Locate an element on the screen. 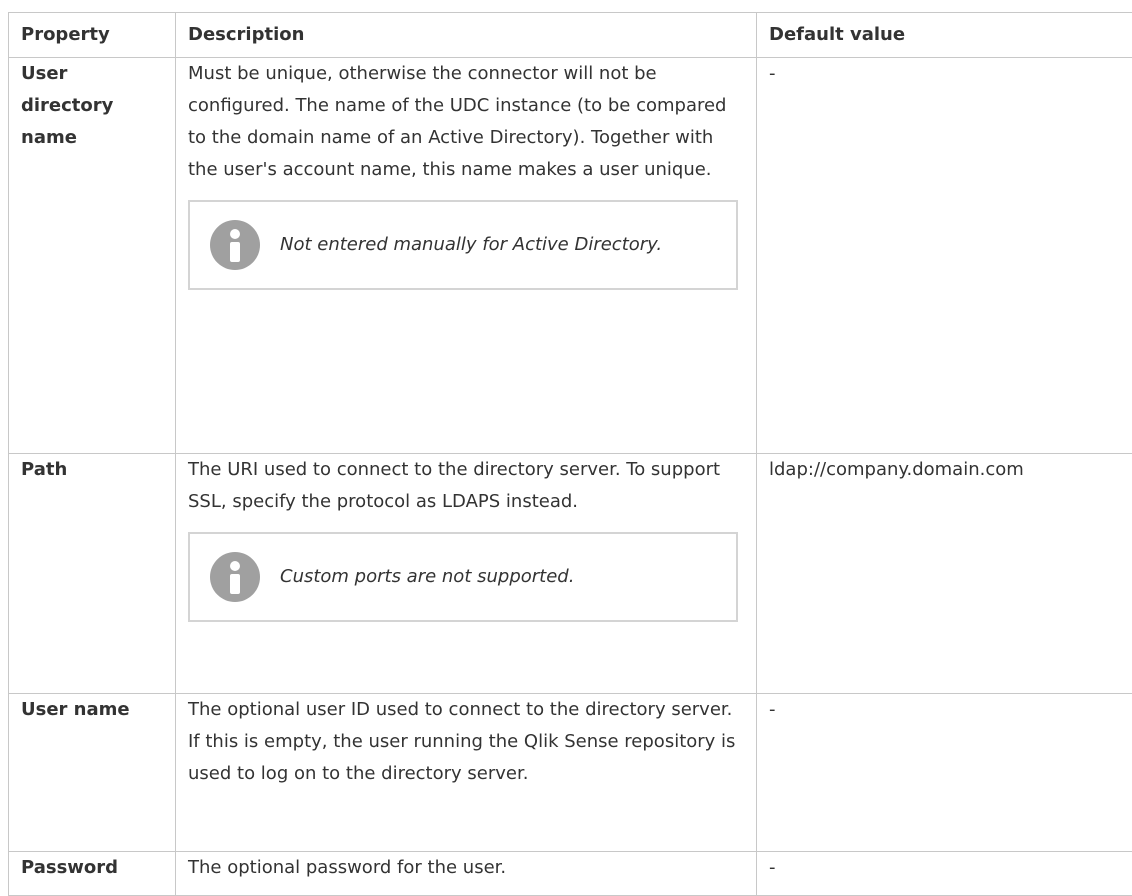 This screenshot has width=1132, height=896. property-description: The optional password for the user. is located at coordinates (466, 874).